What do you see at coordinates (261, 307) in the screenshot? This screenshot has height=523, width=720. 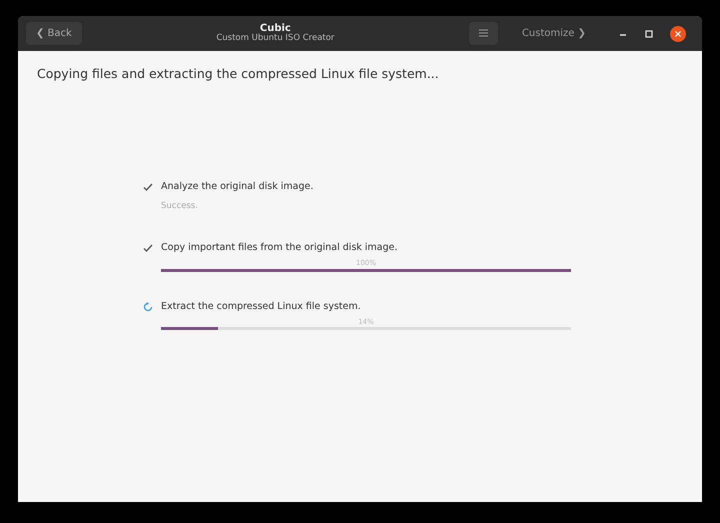 I see `step-label: Extract the compressed Linux file system.` at bounding box center [261, 307].